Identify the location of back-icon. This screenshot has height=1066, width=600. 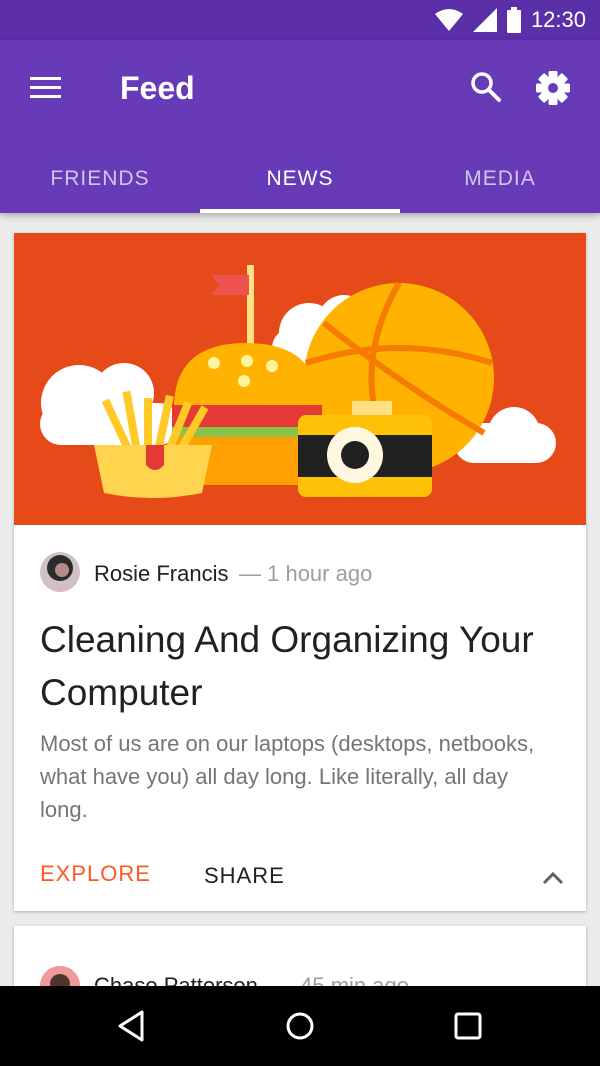
(131, 1026).